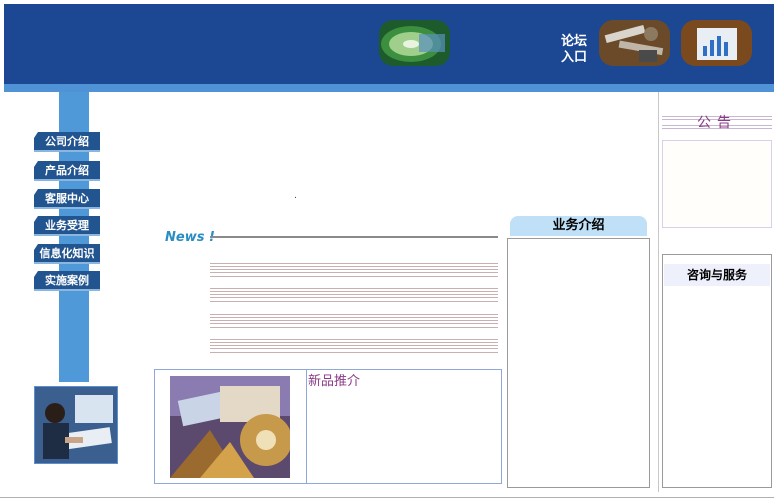  What do you see at coordinates (573, 57) in the screenshot?
I see `forum-label-line2: 入口` at bounding box center [573, 57].